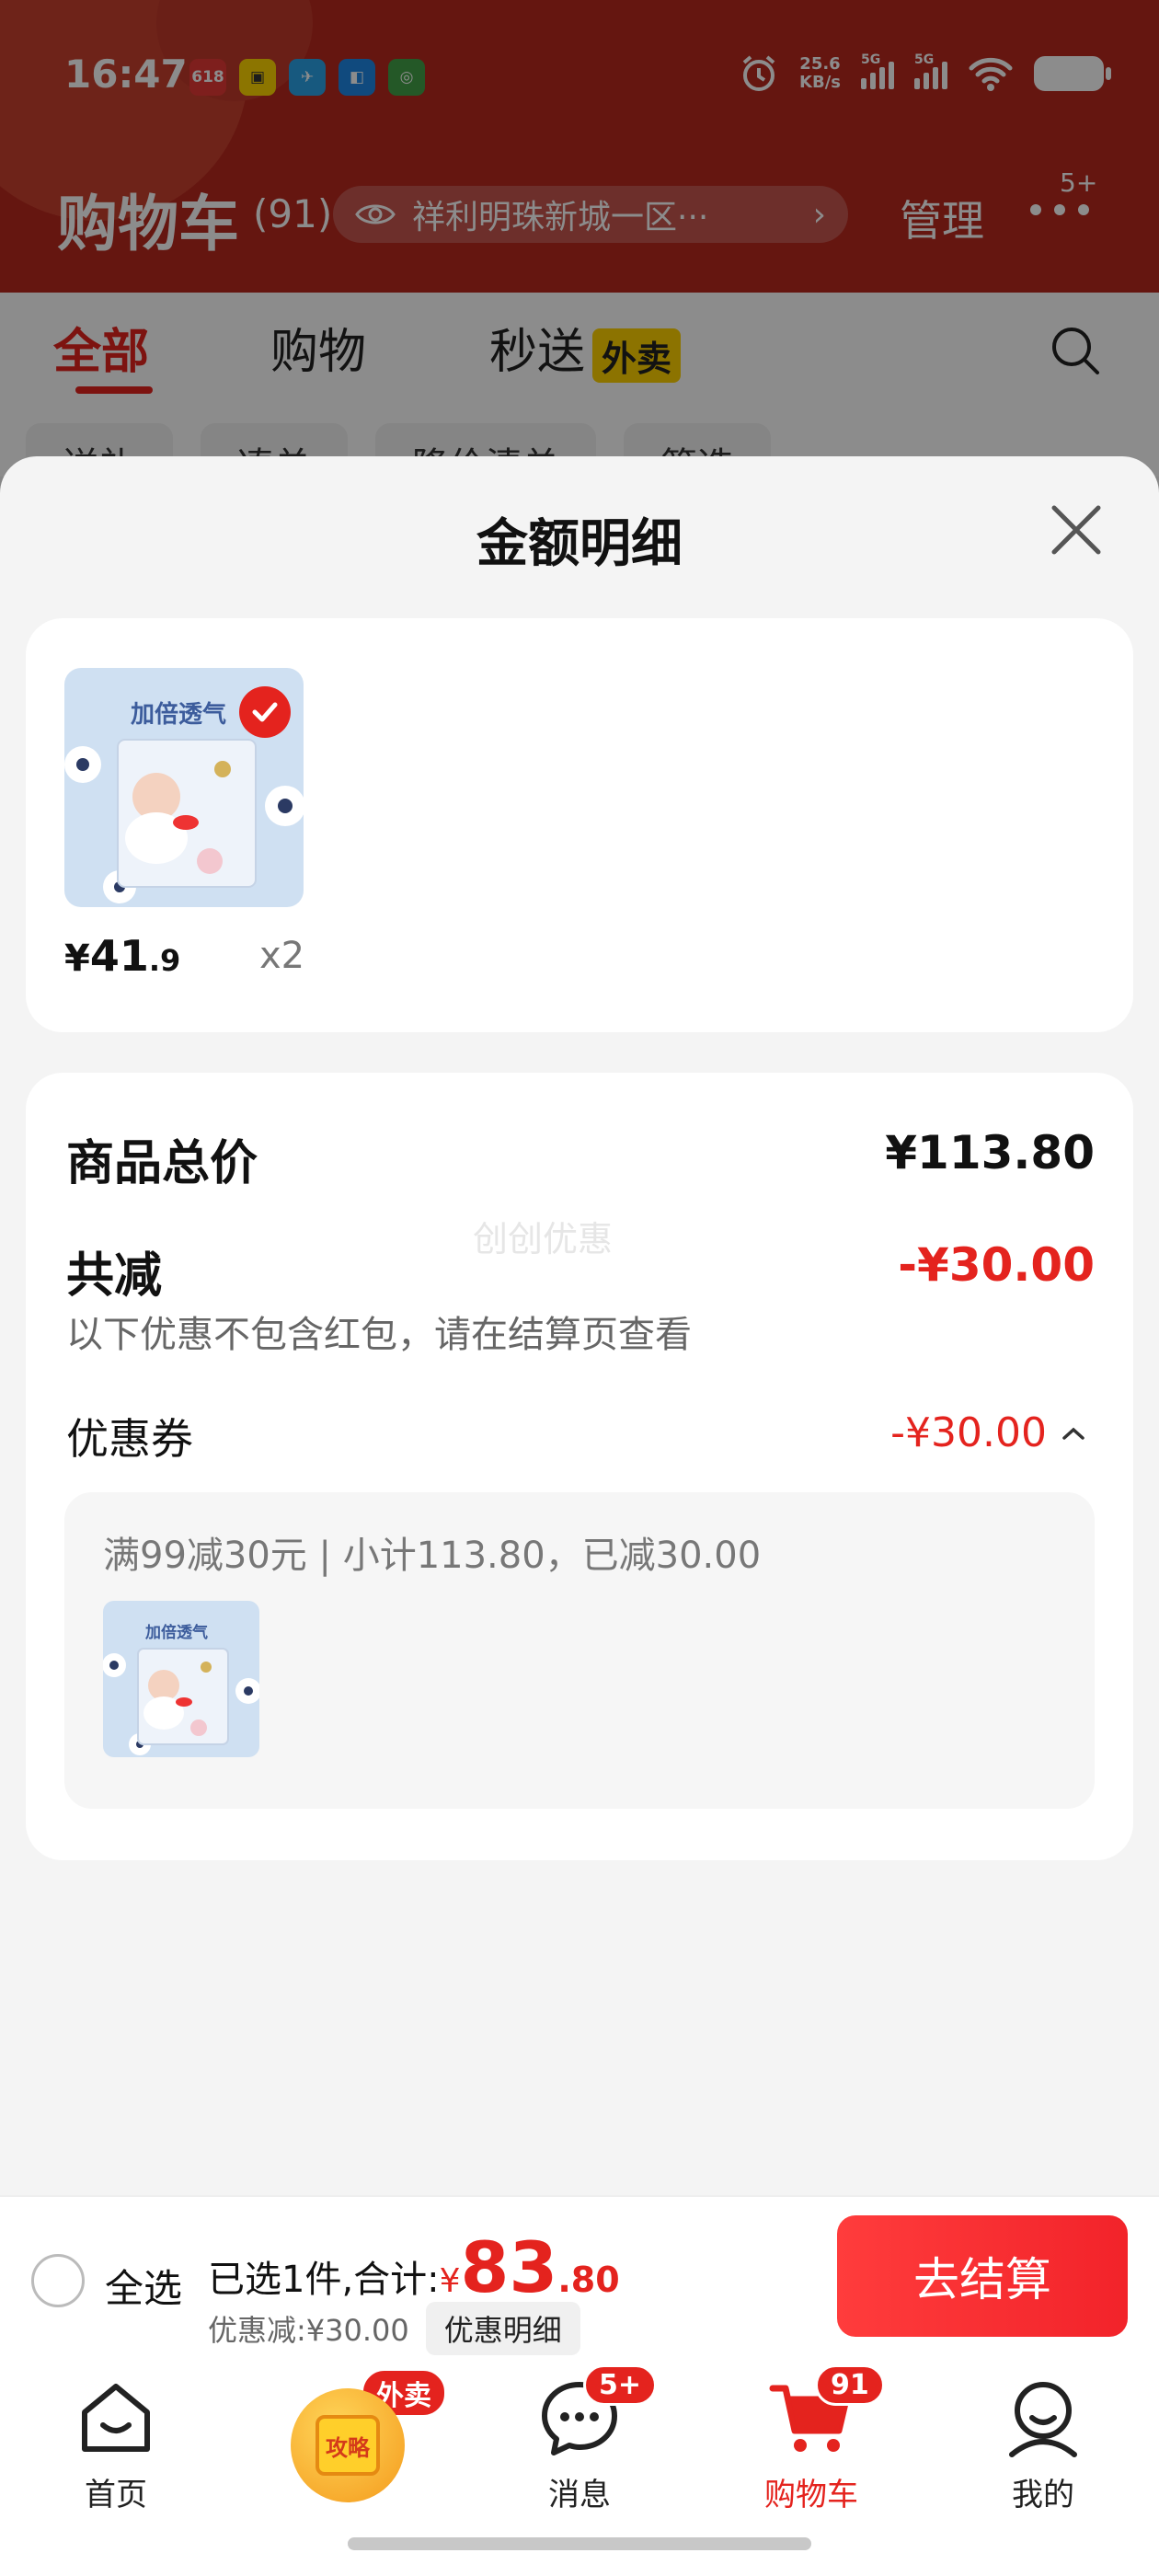  Describe the element at coordinates (116, 2418) in the screenshot. I see `home-icon` at that location.